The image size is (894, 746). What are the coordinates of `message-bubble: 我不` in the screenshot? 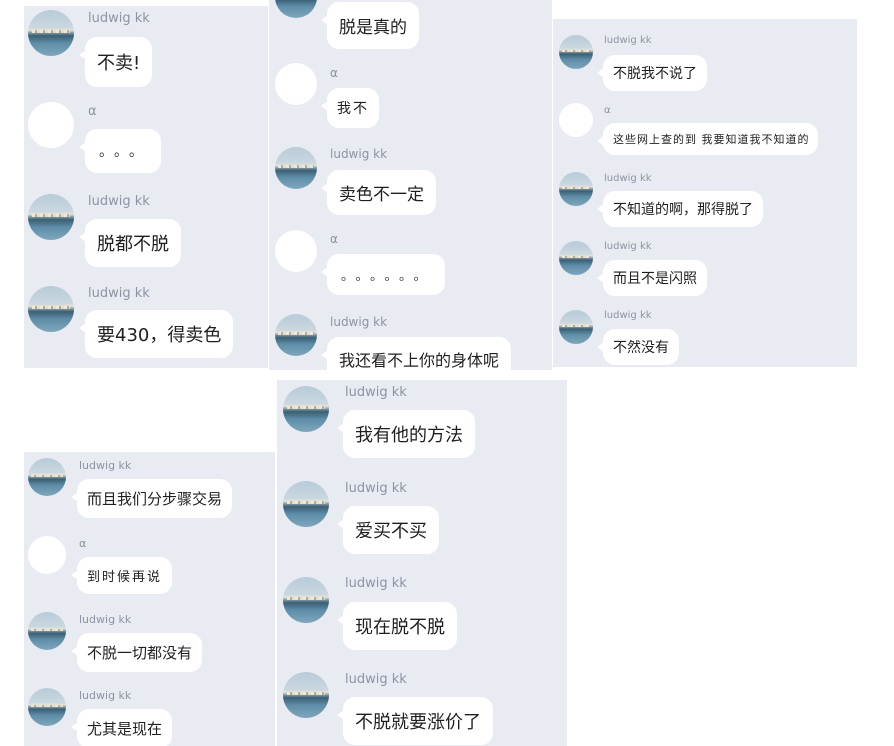 It's located at (350, 108).